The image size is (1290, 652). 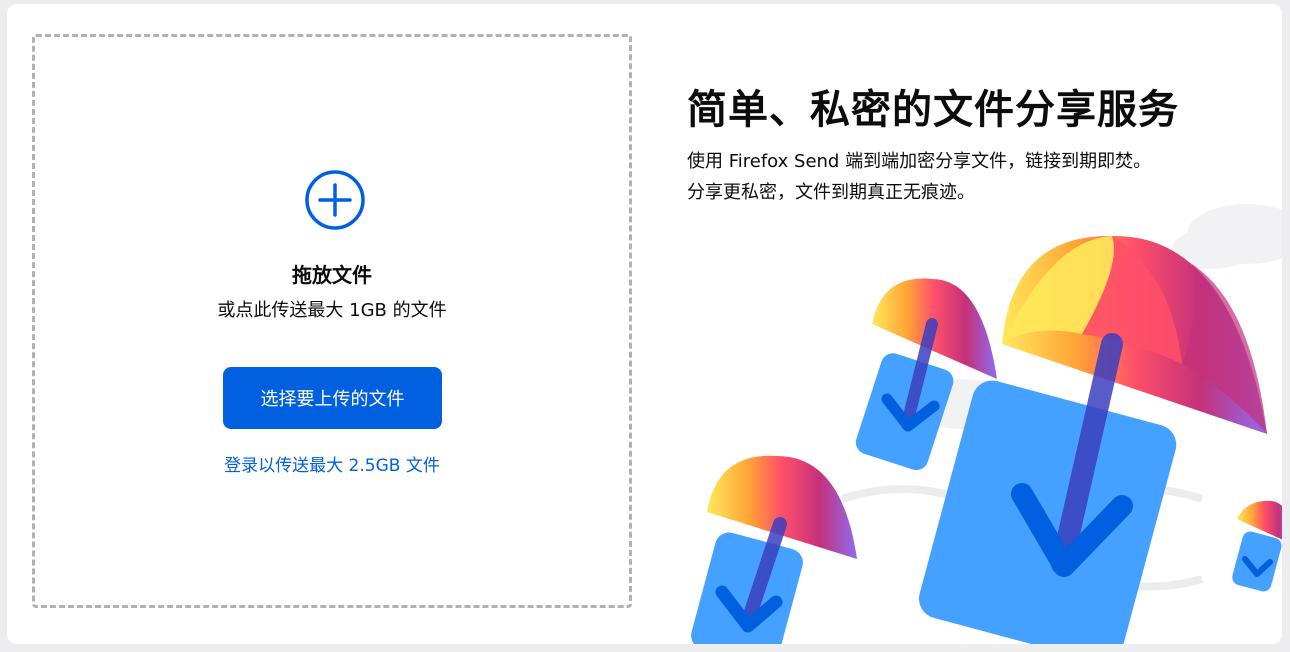 What do you see at coordinates (332, 463) in the screenshot?
I see `signin-link: 登录以传送最大 2.5GB 文件` at bounding box center [332, 463].